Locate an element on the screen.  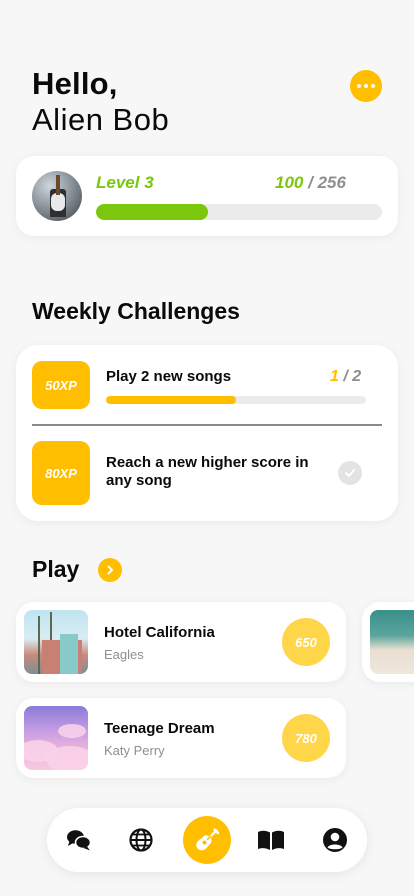
chat-icon is located at coordinates (79, 840).